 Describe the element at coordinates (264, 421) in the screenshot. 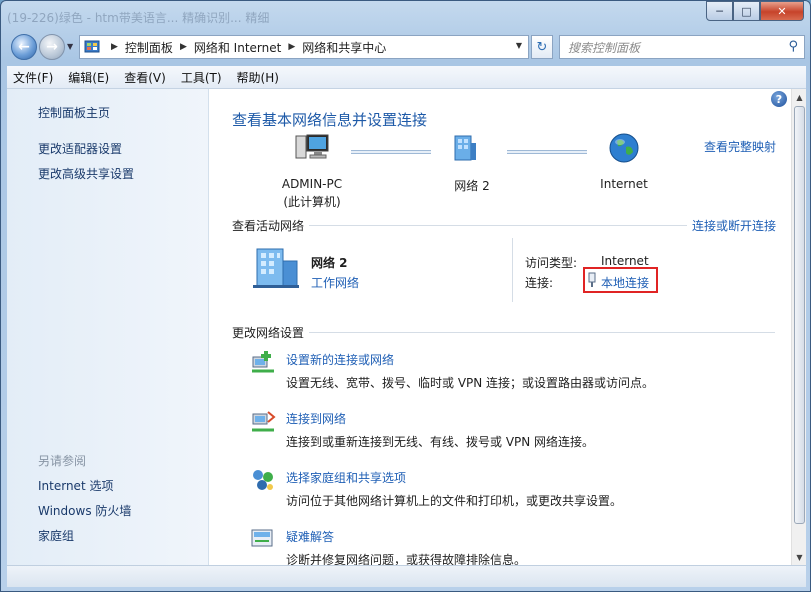

I see `connect-network-icon` at that location.